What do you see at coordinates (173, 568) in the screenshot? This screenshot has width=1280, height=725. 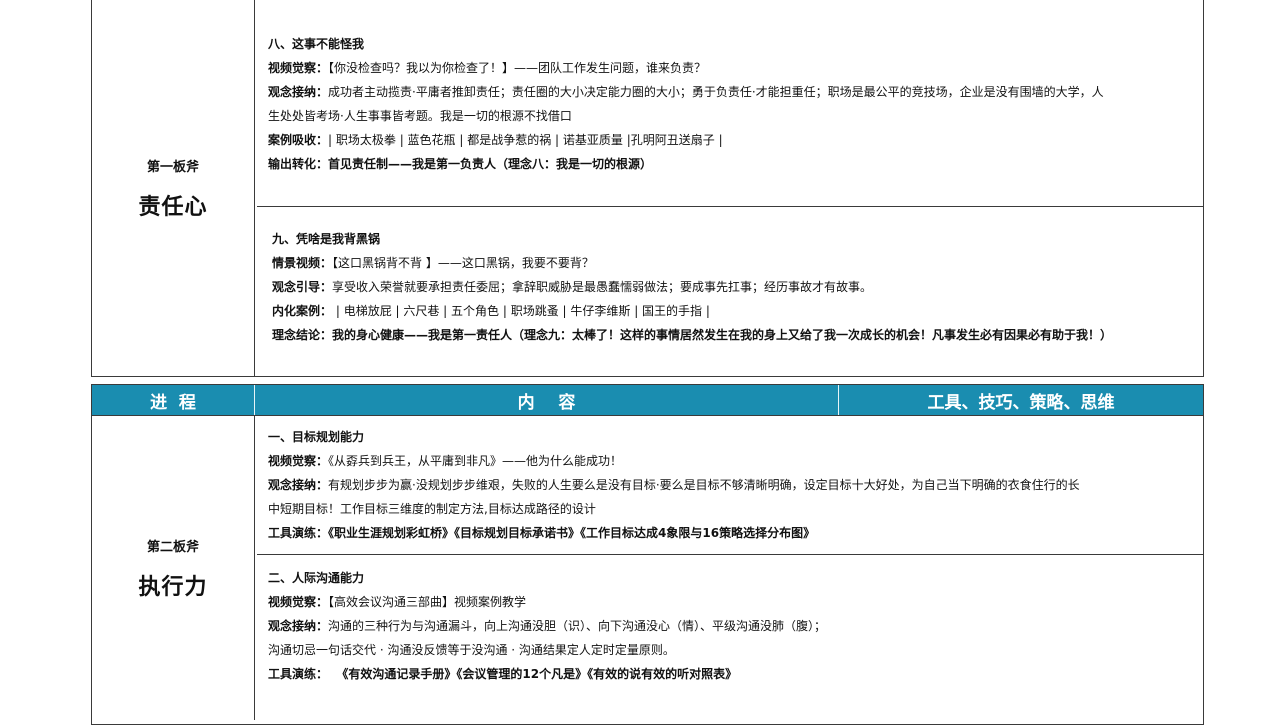 I see `stage-cell-execution: 第二板斧 执行力` at bounding box center [173, 568].